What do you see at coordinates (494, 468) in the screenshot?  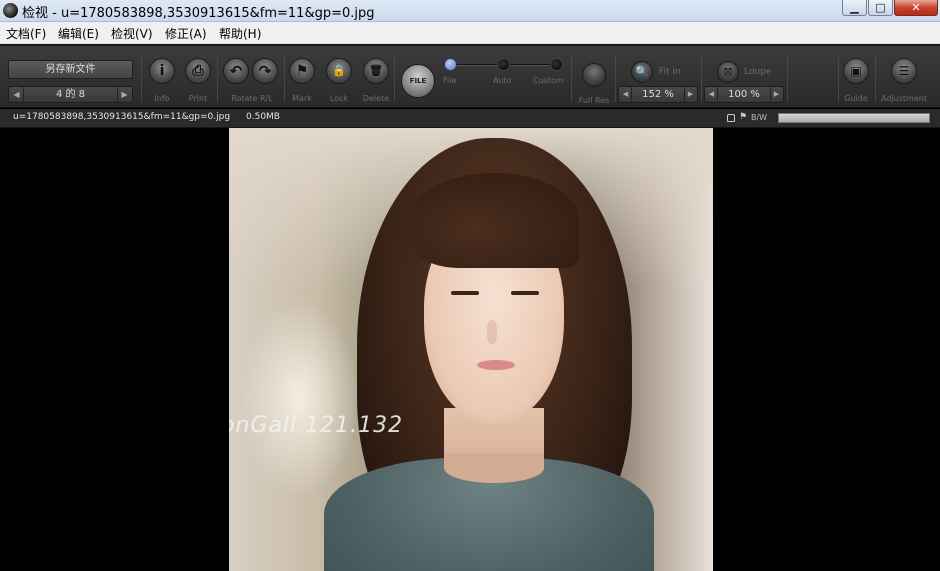 I see `photo-collar` at bounding box center [494, 468].